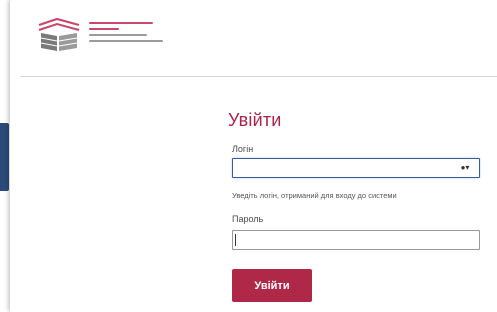  Describe the element at coordinates (465, 168) in the screenshot. I see `key-toggle-icon: ●▾` at that location.